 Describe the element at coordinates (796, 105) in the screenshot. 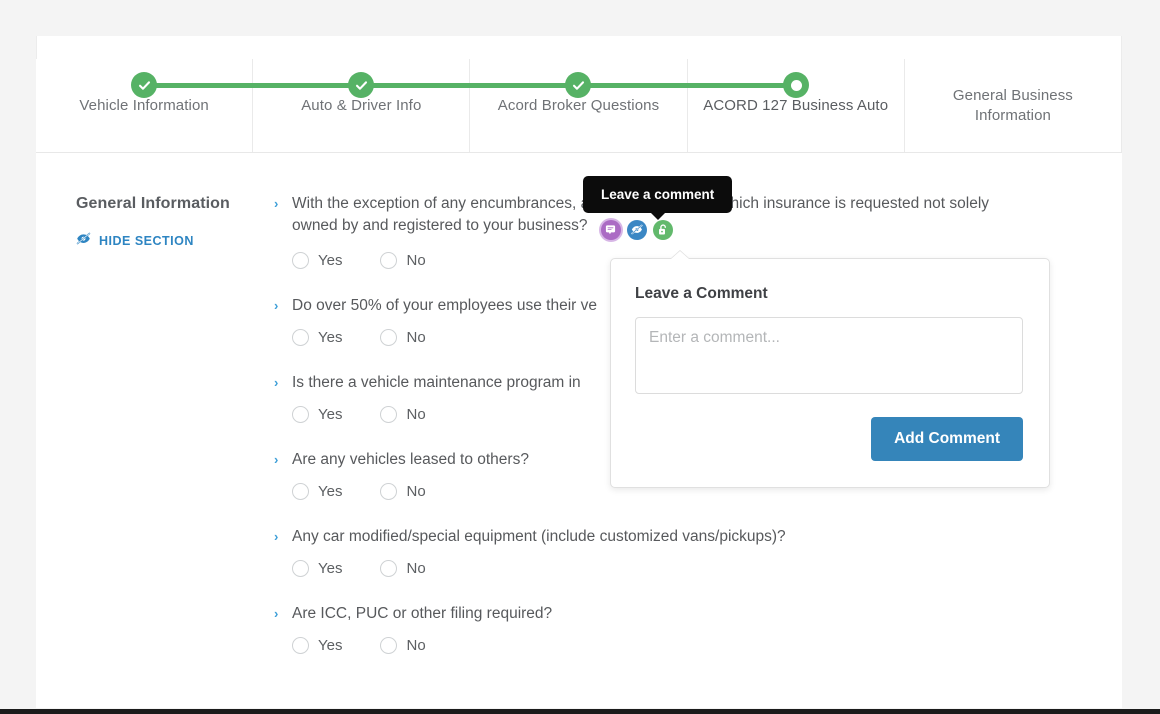

I see `step-label: ACORD 127 Business Auto` at that location.